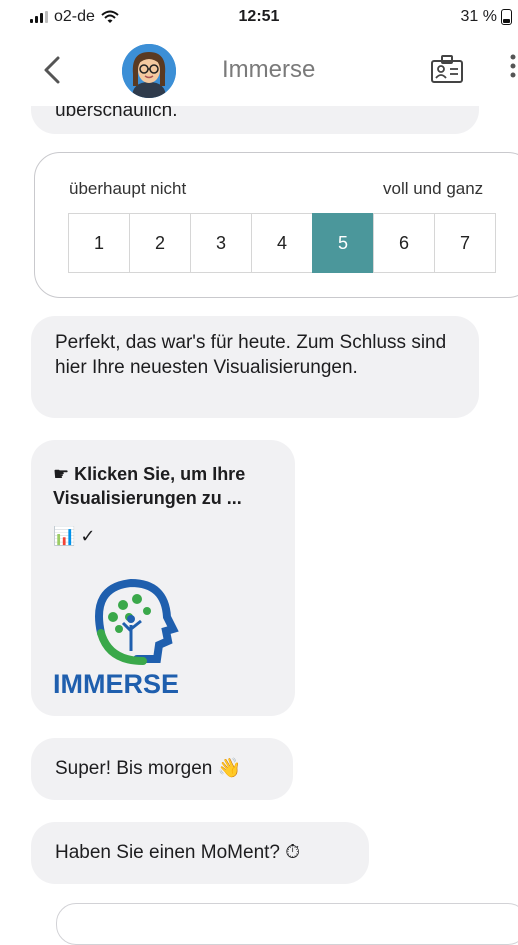 Image resolution: width=518 pixels, height=945 pixels. Describe the element at coordinates (148, 768) in the screenshot. I see `message-text: Super! Bis morgen 👋` at that location.